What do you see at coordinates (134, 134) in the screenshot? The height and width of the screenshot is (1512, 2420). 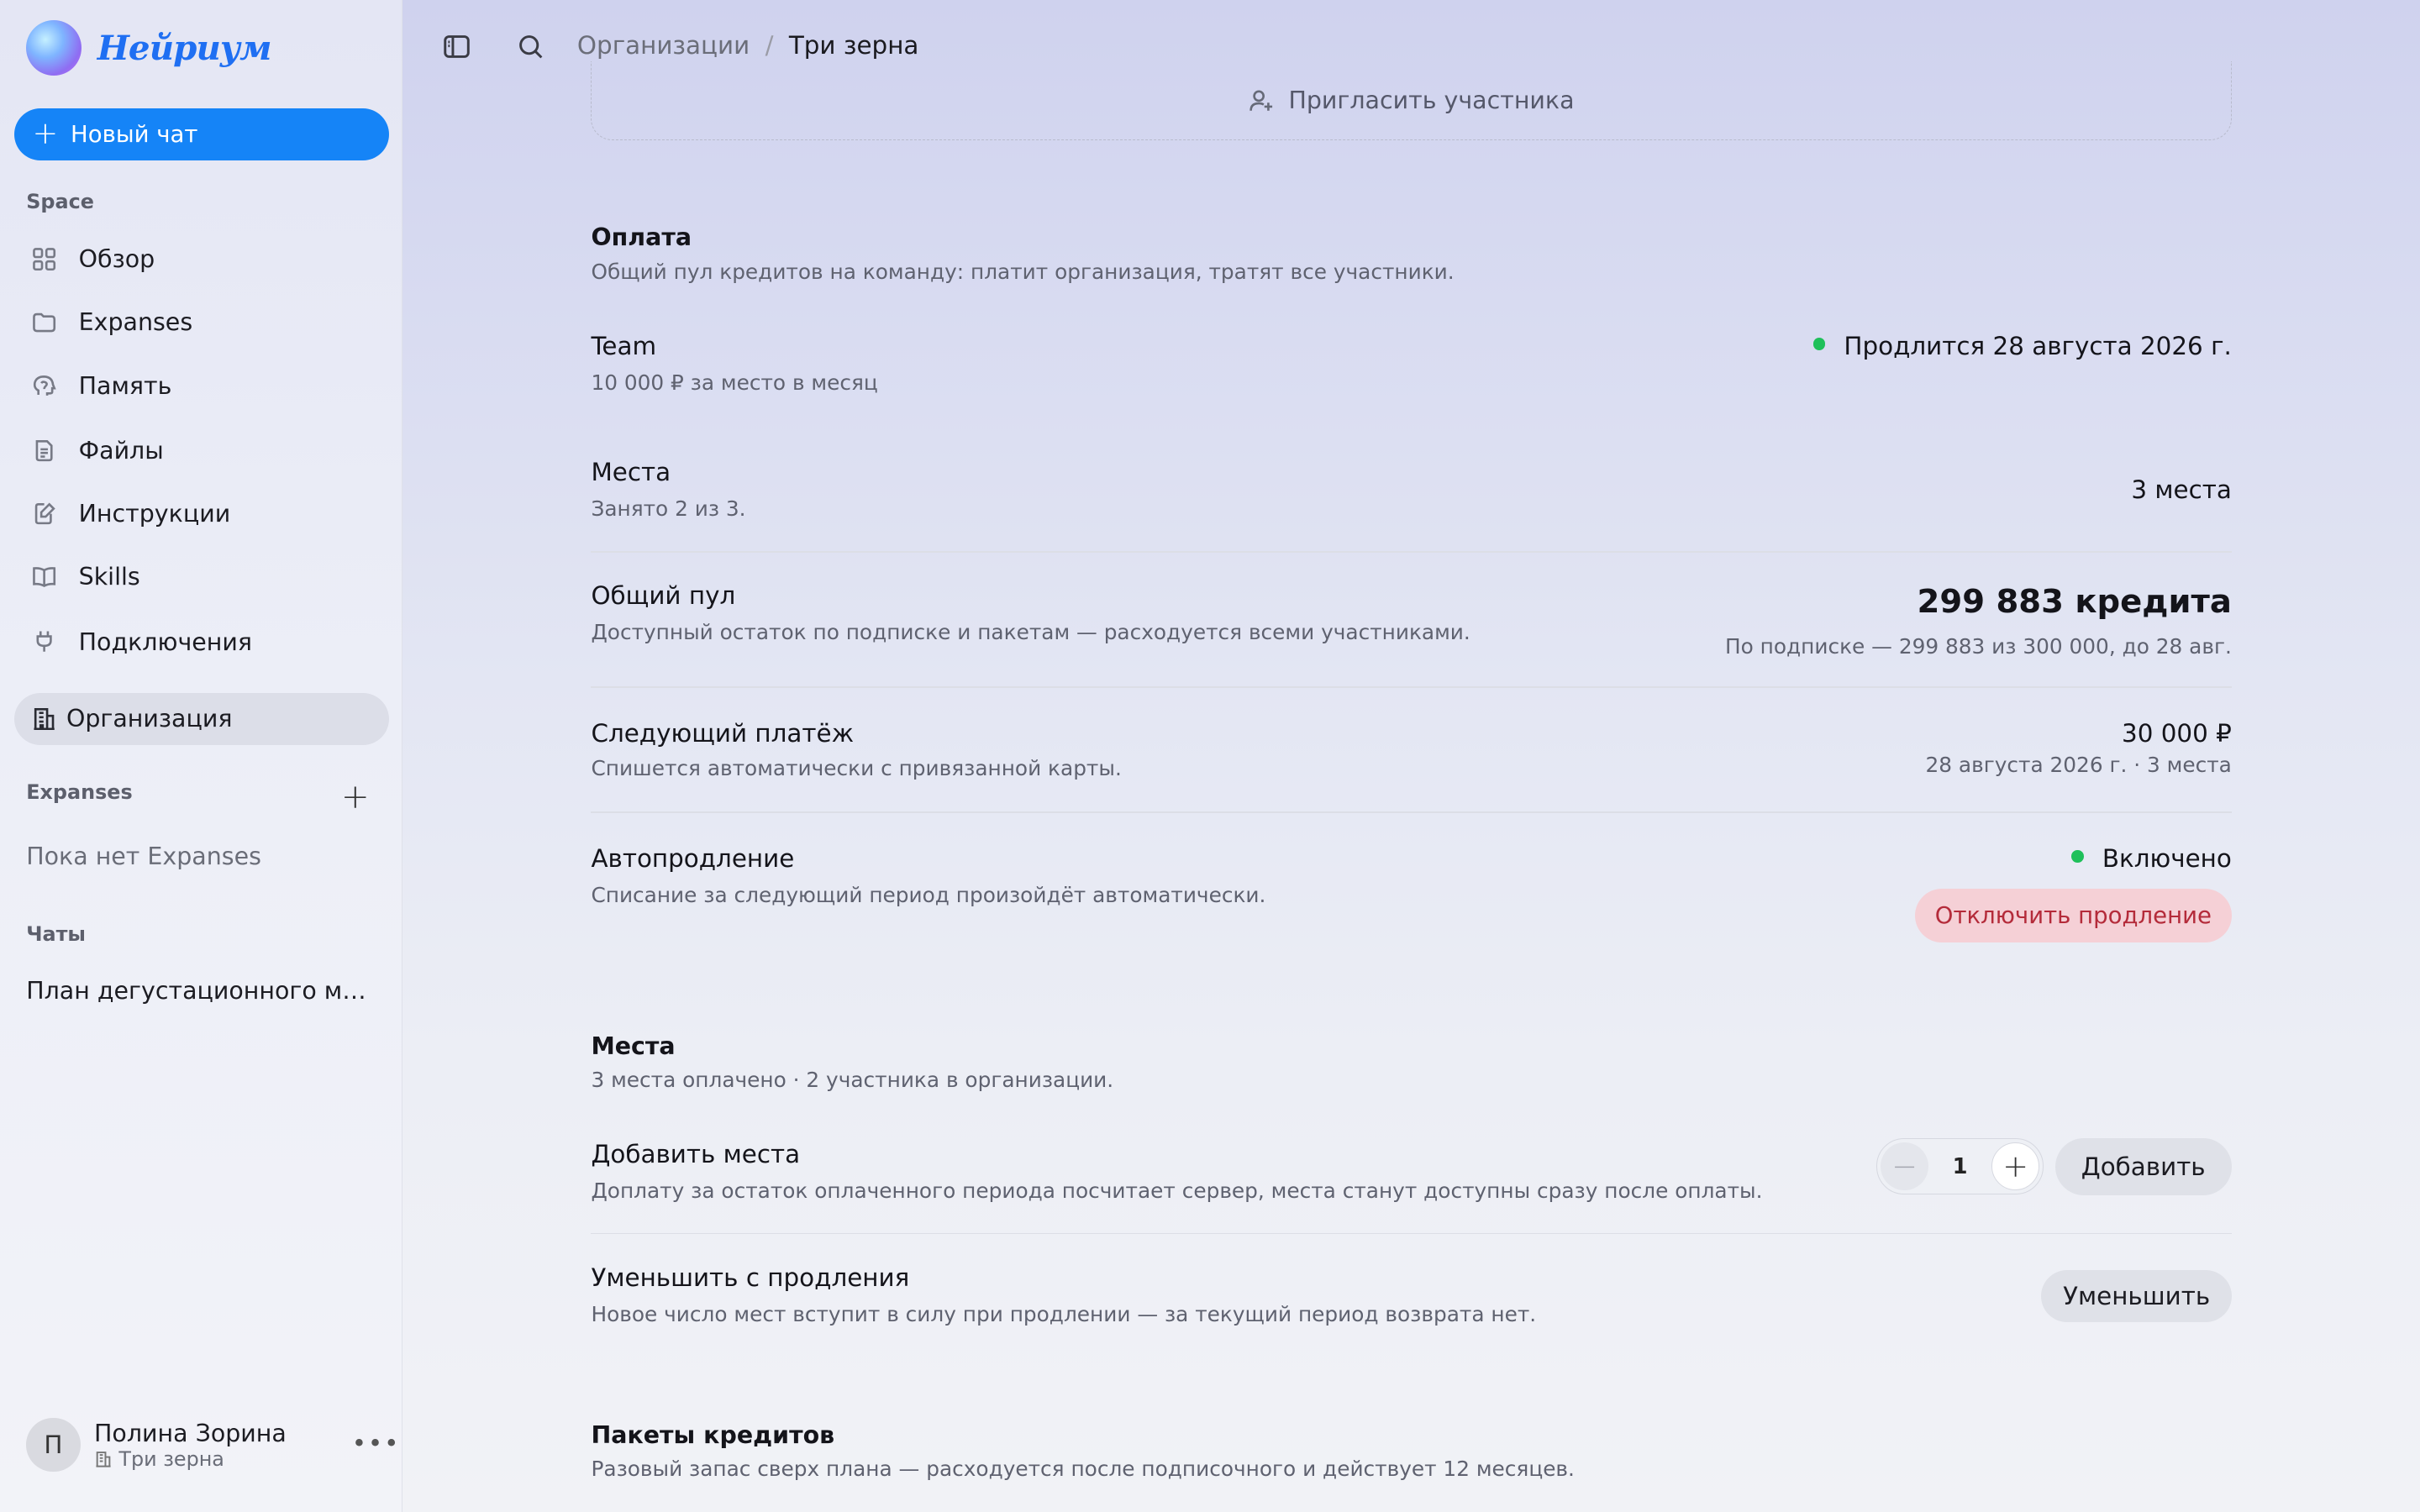 I see `new-chat-label: Новый чат` at bounding box center [134, 134].